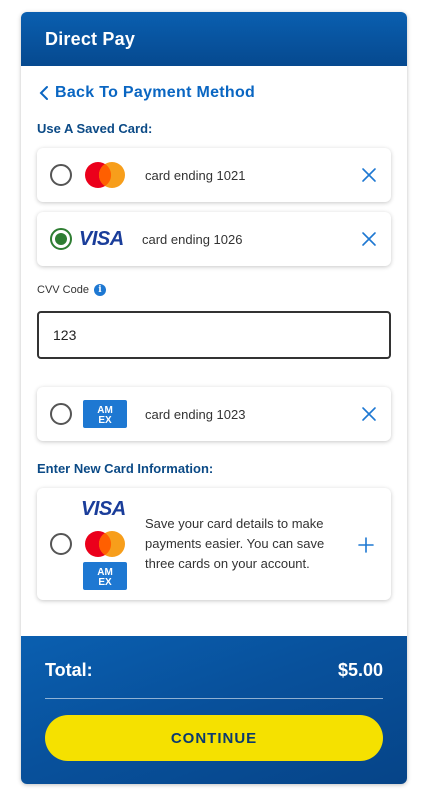  What do you see at coordinates (195, 175) in the screenshot?
I see `card-label: card ending 1021` at bounding box center [195, 175].